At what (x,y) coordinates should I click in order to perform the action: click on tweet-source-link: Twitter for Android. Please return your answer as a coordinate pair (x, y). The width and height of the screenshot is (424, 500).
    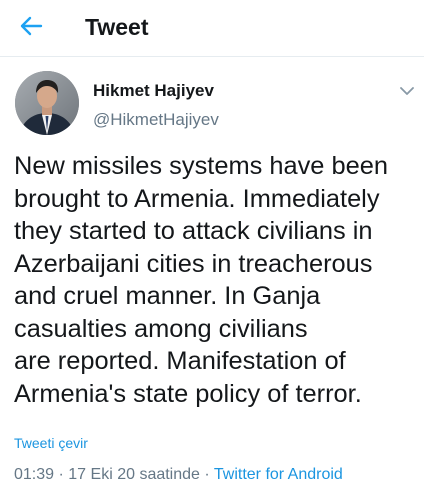
    Looking at the image, I should click on (278, 474).